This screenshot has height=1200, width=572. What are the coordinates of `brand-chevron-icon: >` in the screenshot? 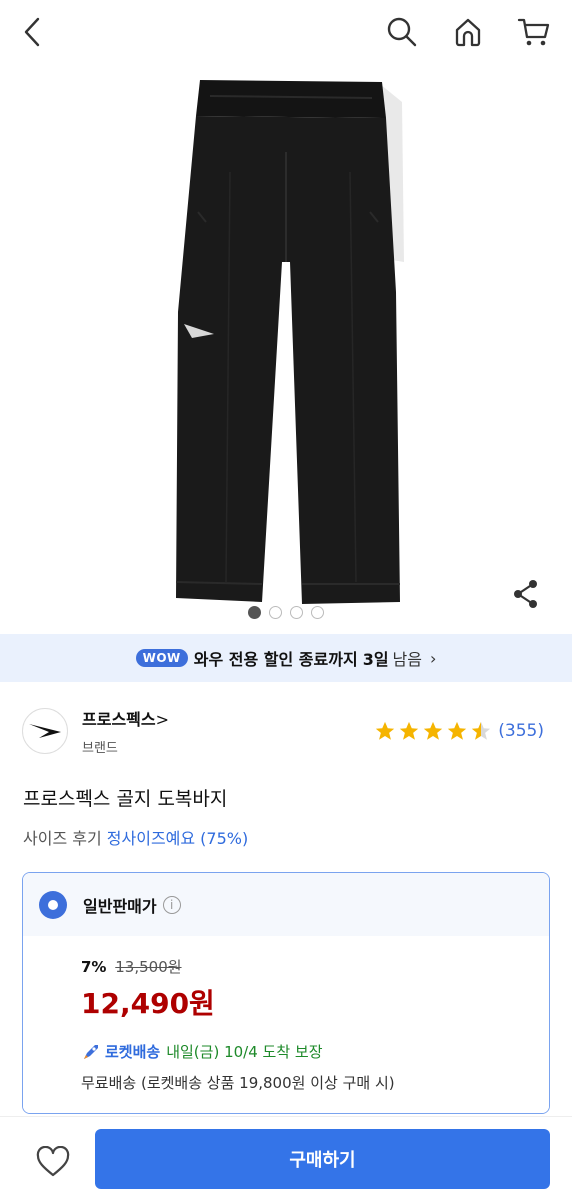 It's located at (162, 719).